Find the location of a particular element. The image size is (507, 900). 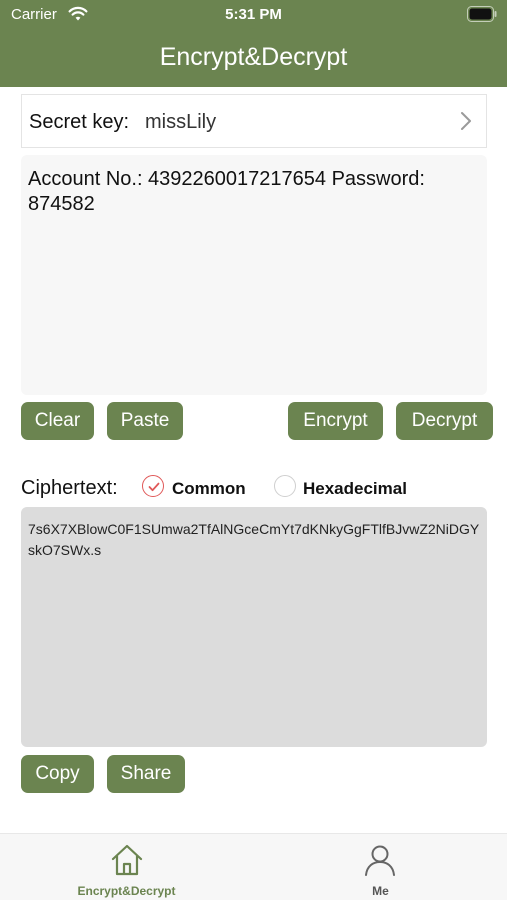

secret-key-row: Secret key: missLily is located at coordinates (254, 121).